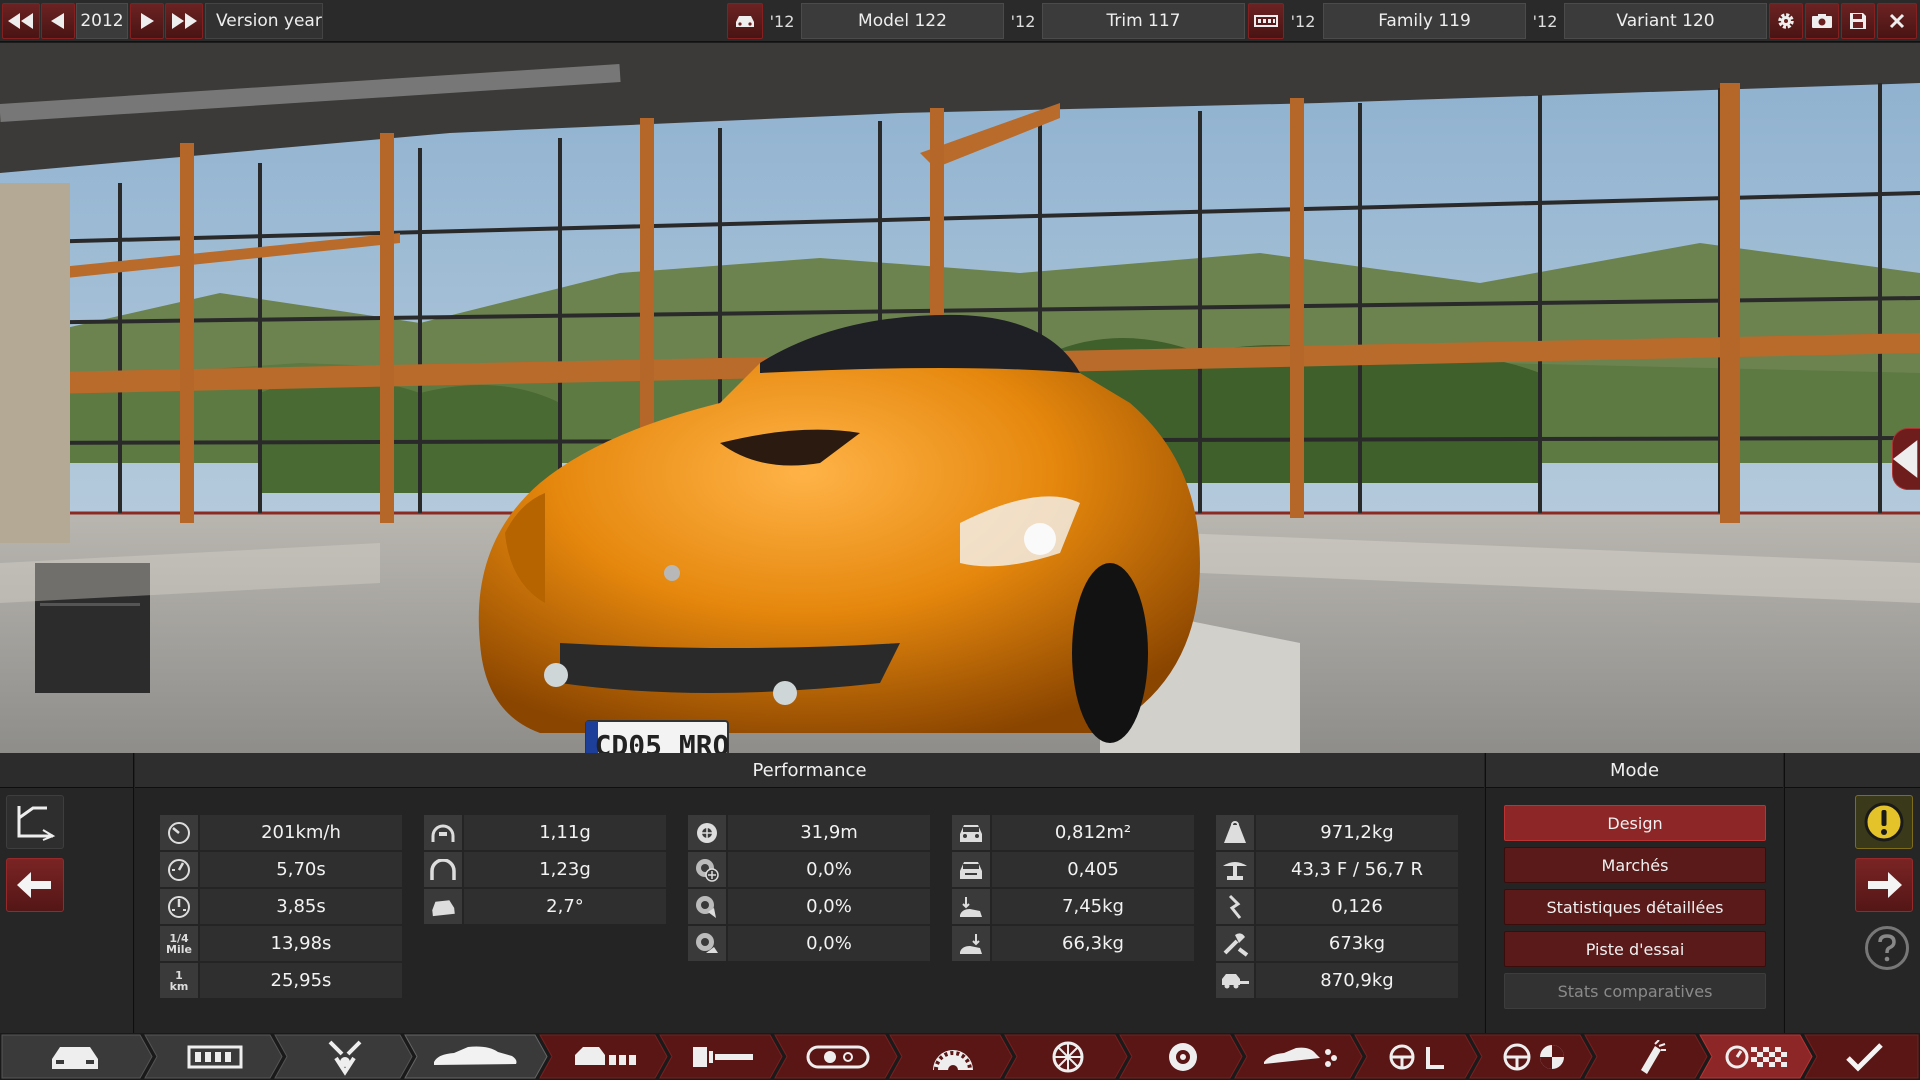 Image resolution: width=1920 pixels, height=1080 pixels. I want to click on drivetrain-icon, so click(722, 1056).